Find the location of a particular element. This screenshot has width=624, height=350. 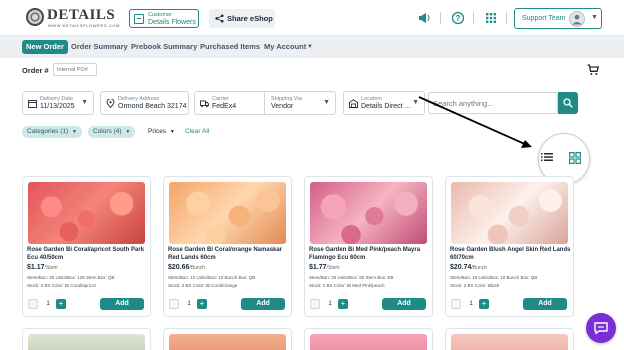

list-view-icon is located at coordinates (547, 157).